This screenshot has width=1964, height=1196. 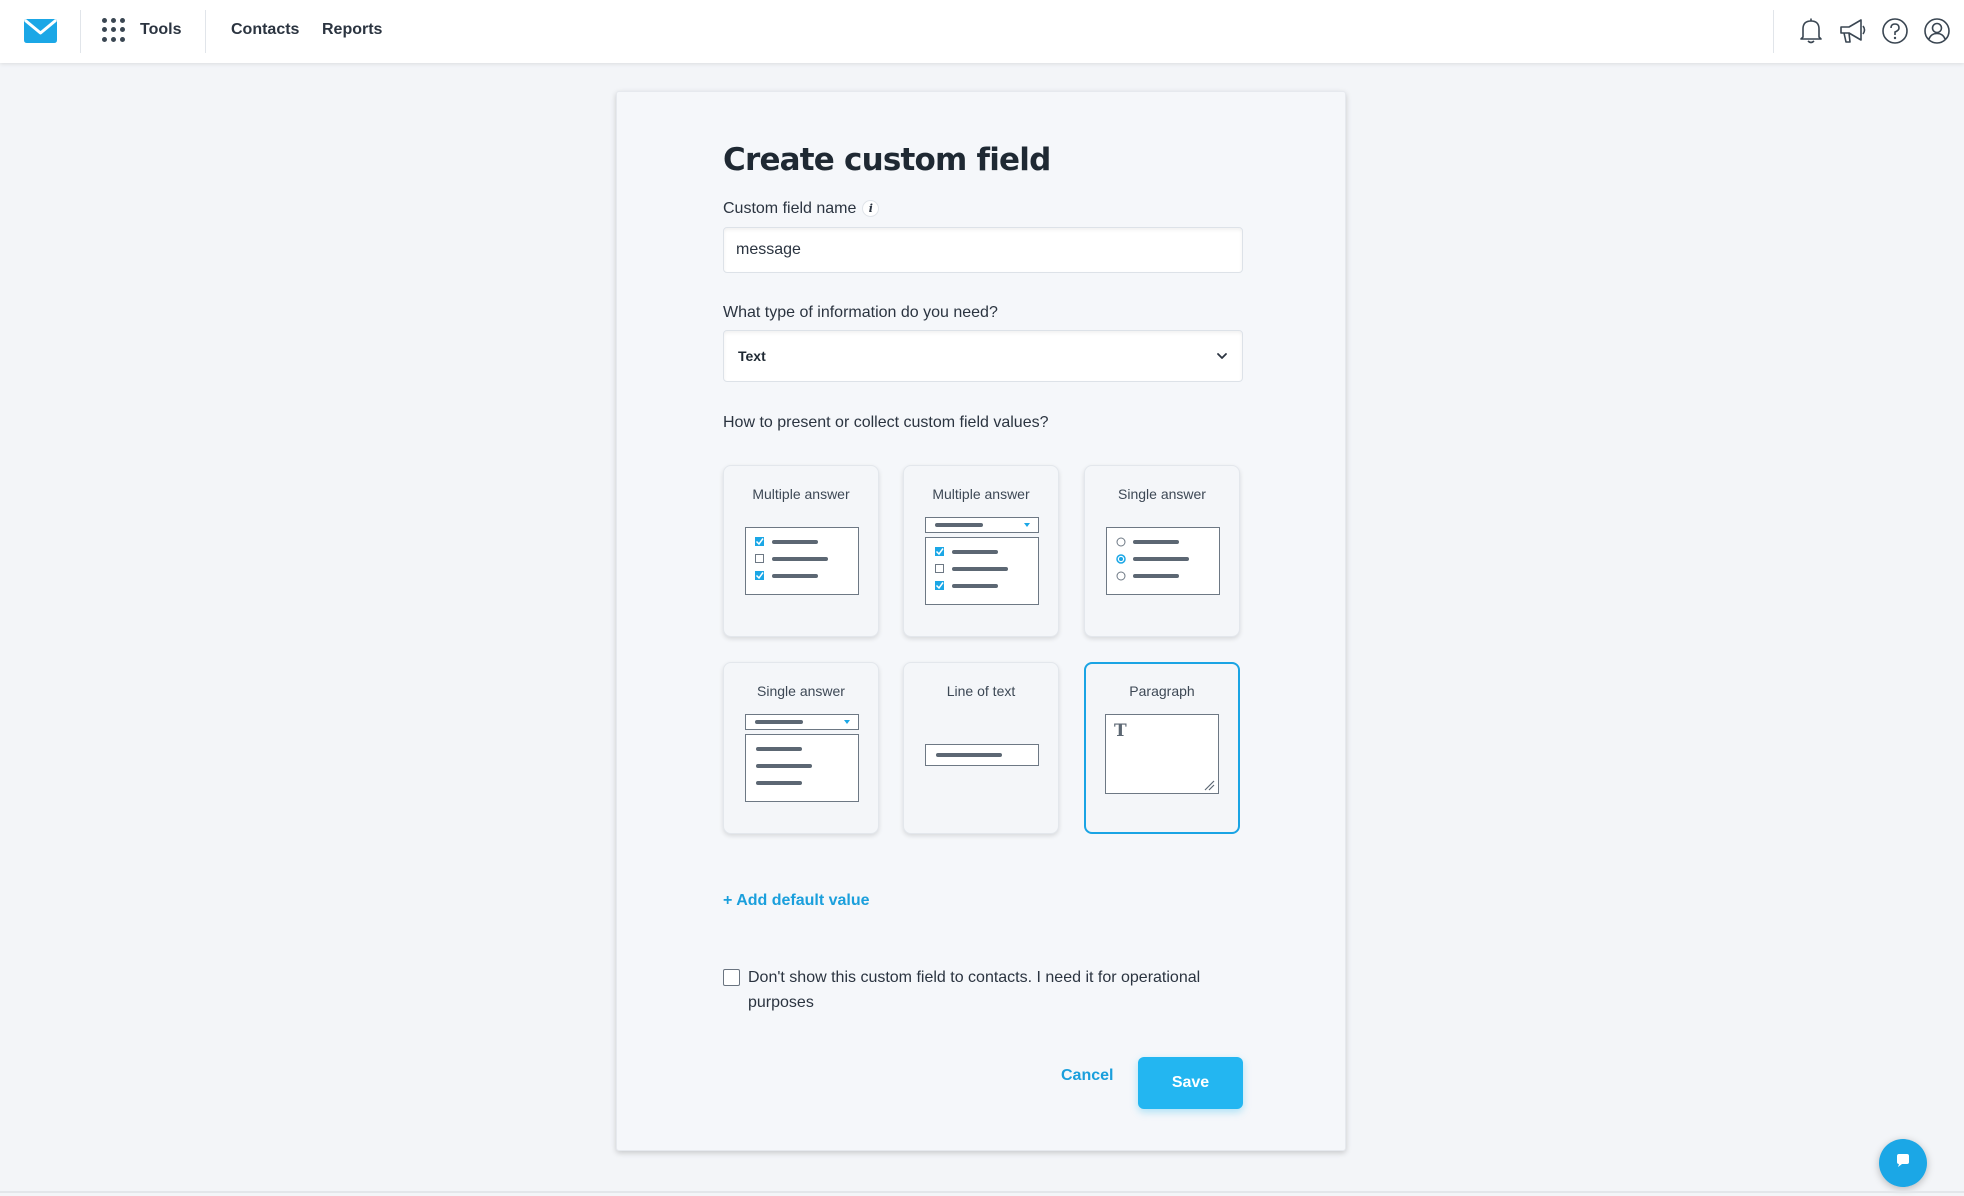 I want to click on nav-reports: Reports, so click(x=352, y=30).